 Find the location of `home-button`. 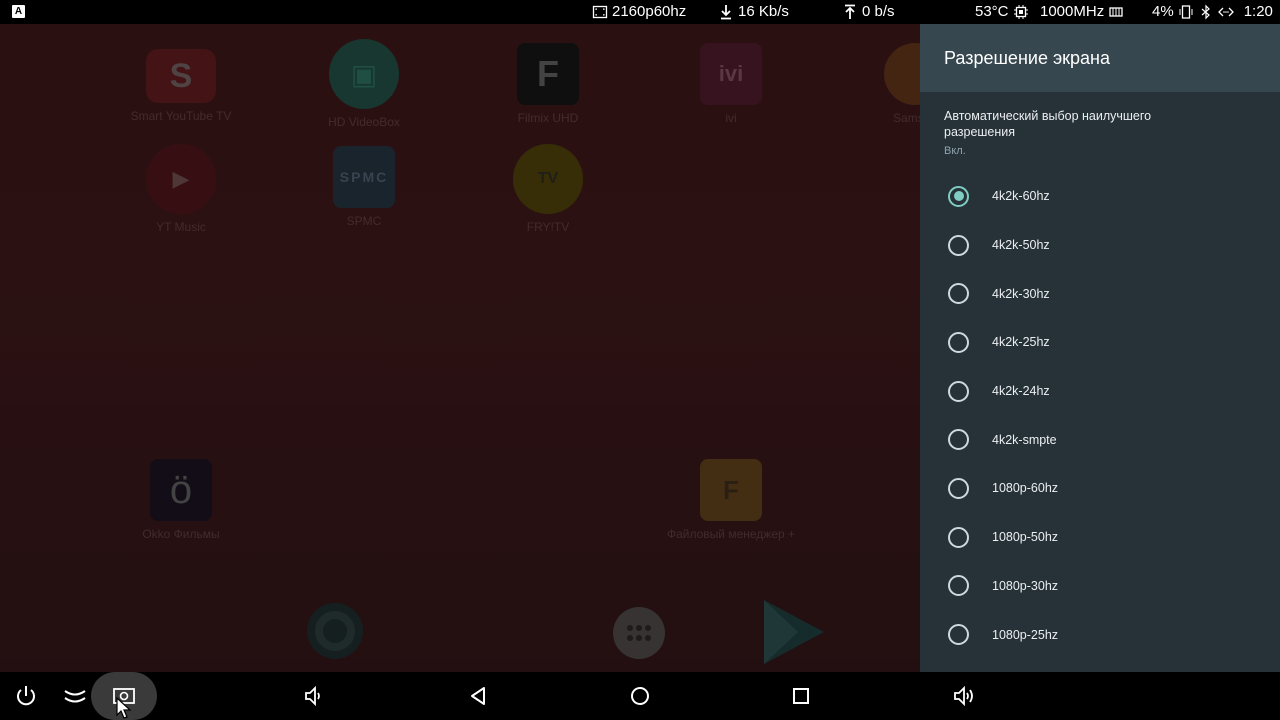

home-button is located at coordinates (640, 696).